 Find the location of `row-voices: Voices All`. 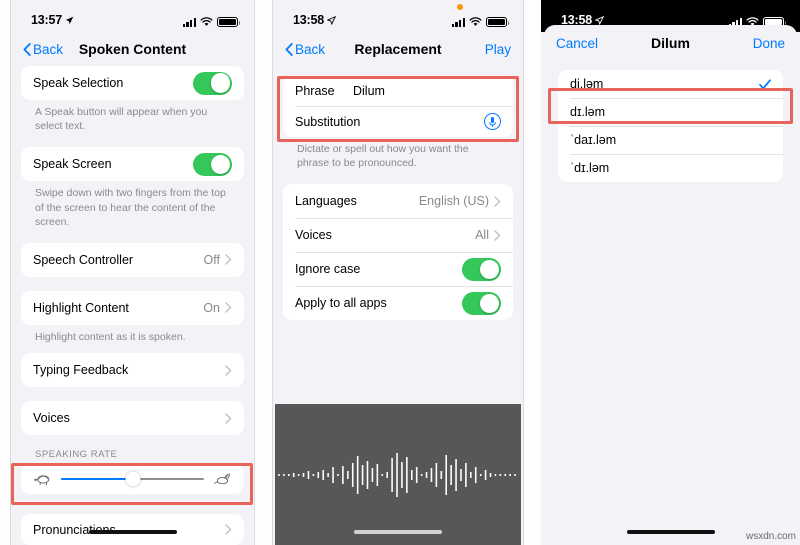

row-voices: Voices All is located at coordinates (398, 235).